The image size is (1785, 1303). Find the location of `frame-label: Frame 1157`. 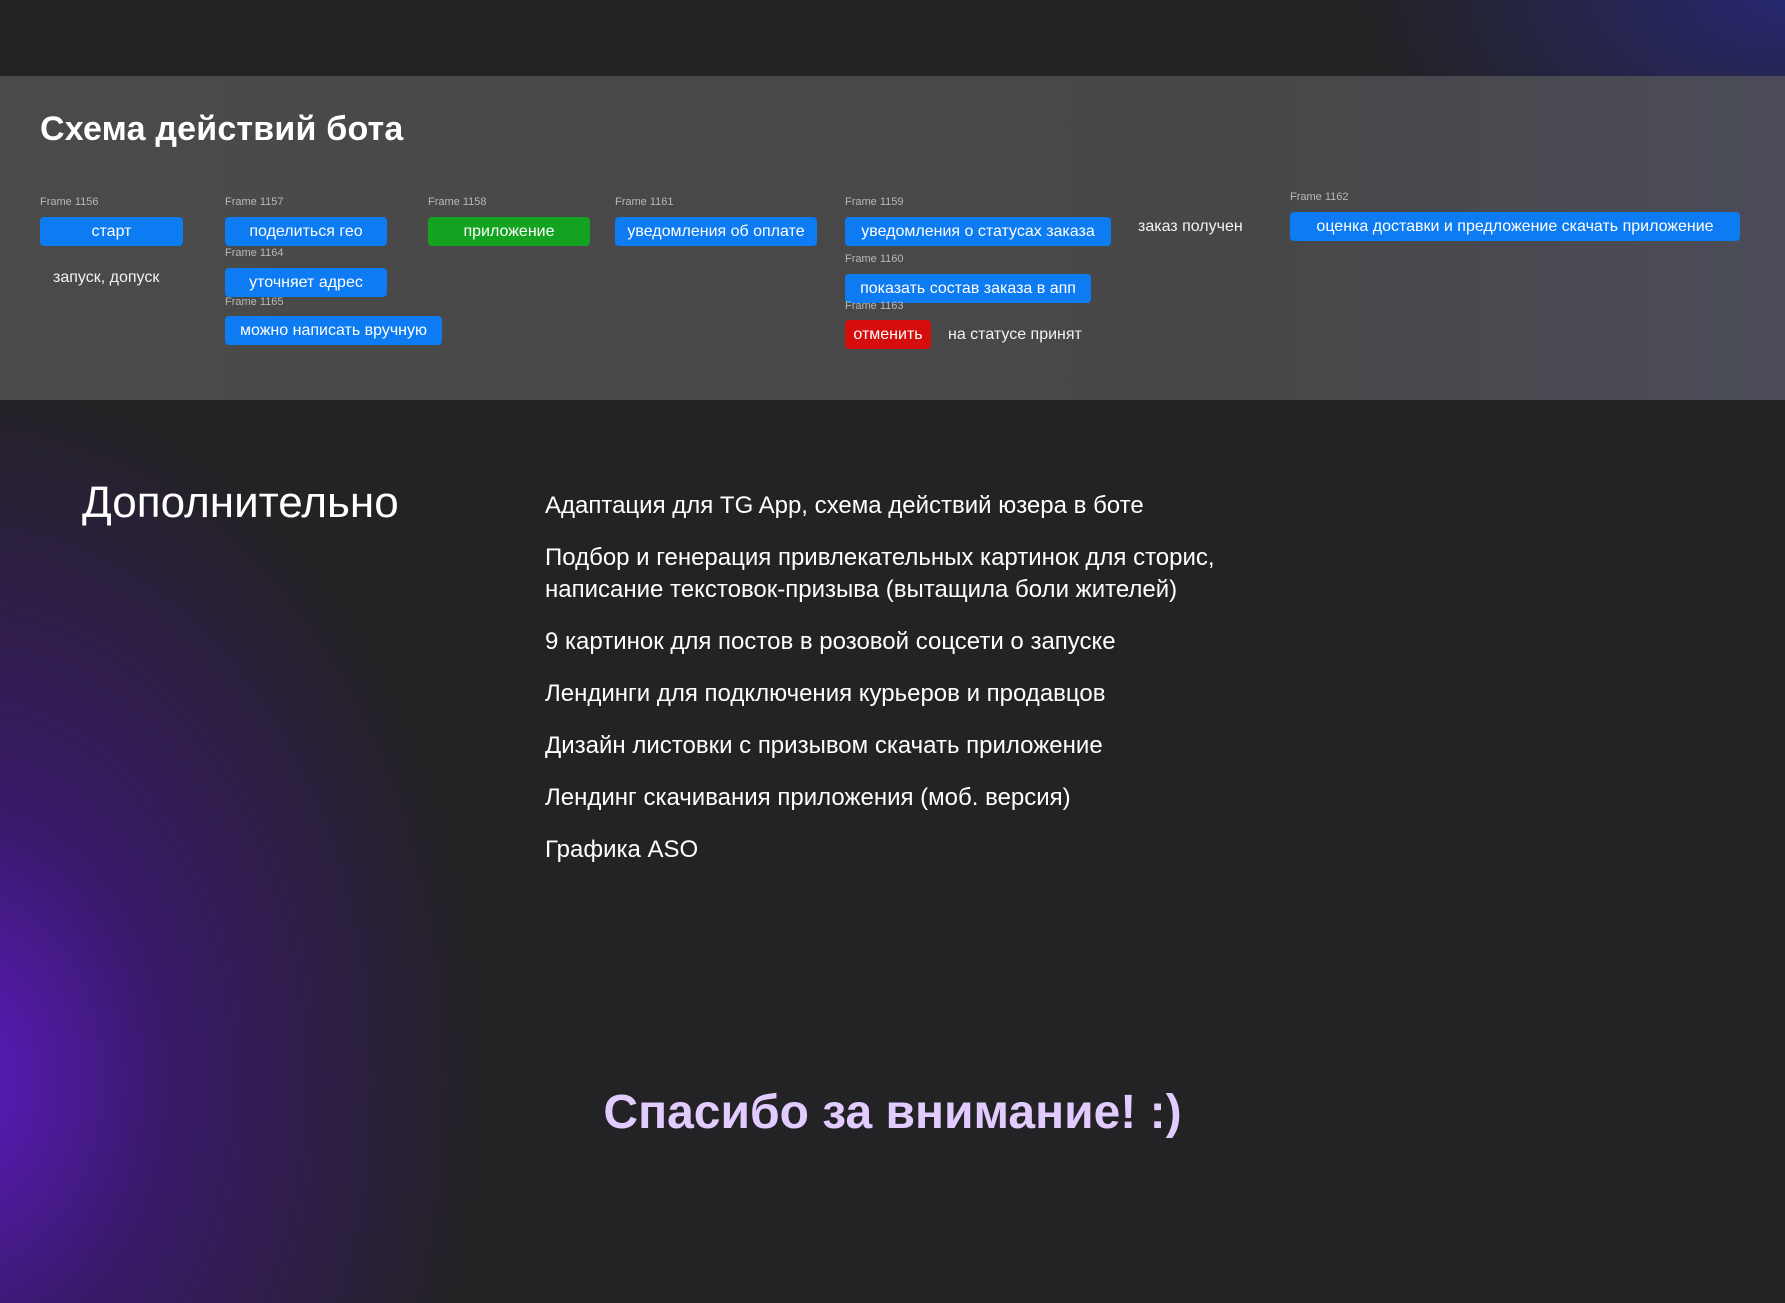

frame-label: Frame 1157 is located at coordinates (254, 202).